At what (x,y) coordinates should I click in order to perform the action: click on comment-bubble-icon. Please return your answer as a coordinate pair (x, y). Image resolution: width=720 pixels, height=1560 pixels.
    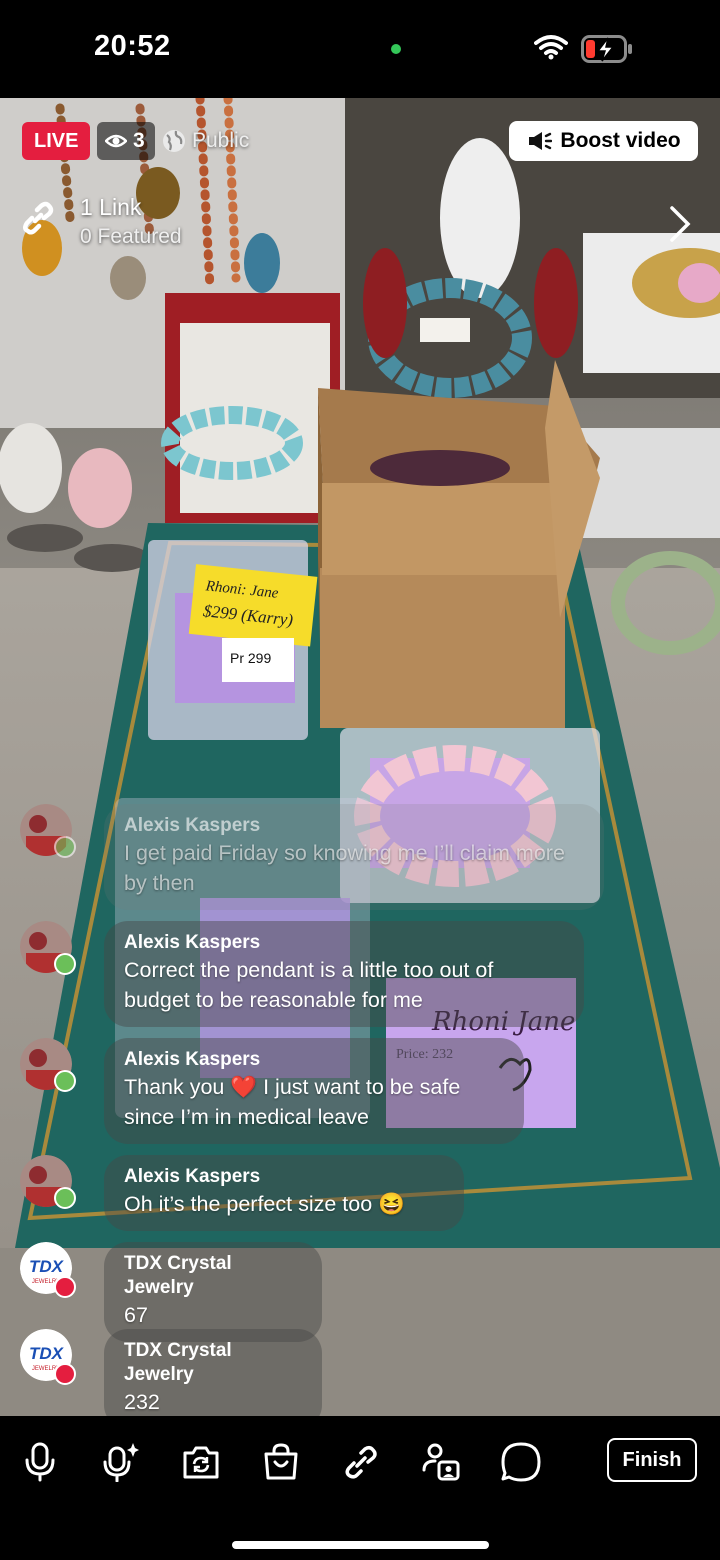
    Looking at the image, I should click on (521, 1462).